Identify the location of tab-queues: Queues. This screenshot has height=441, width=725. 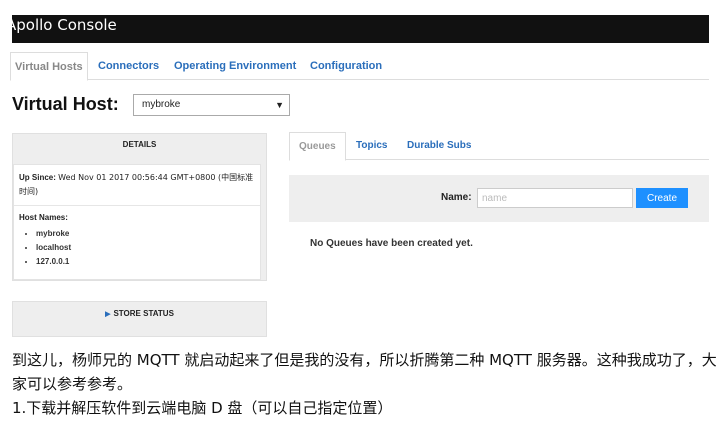
(317, 146).